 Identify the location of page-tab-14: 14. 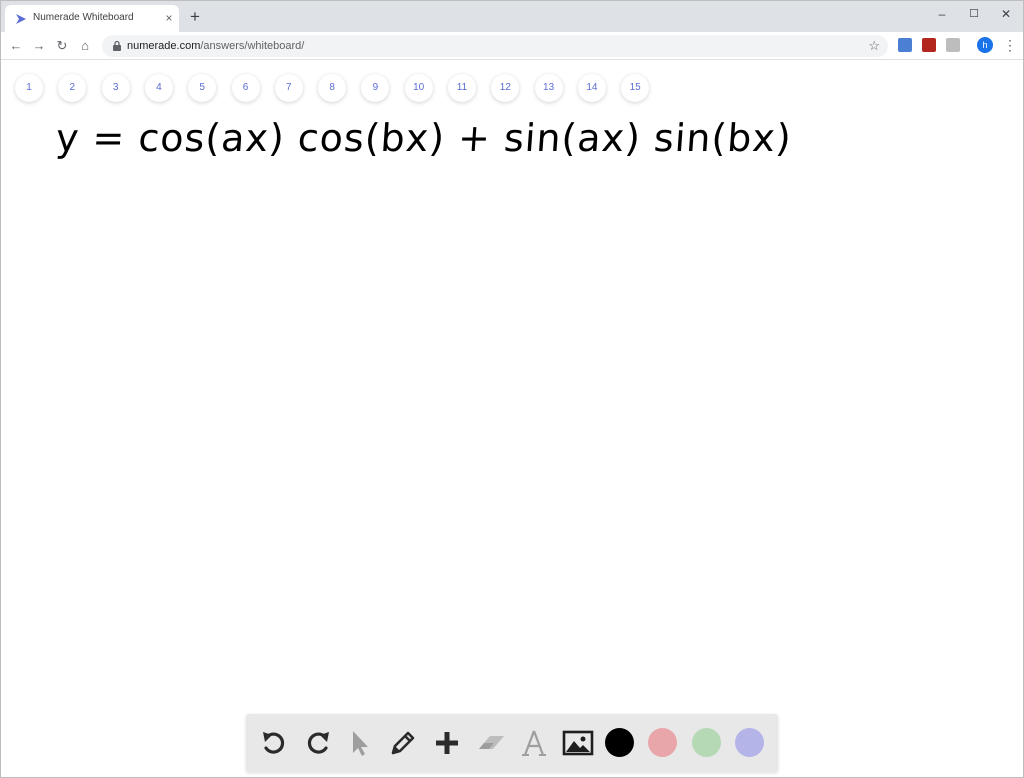
(591, 88).